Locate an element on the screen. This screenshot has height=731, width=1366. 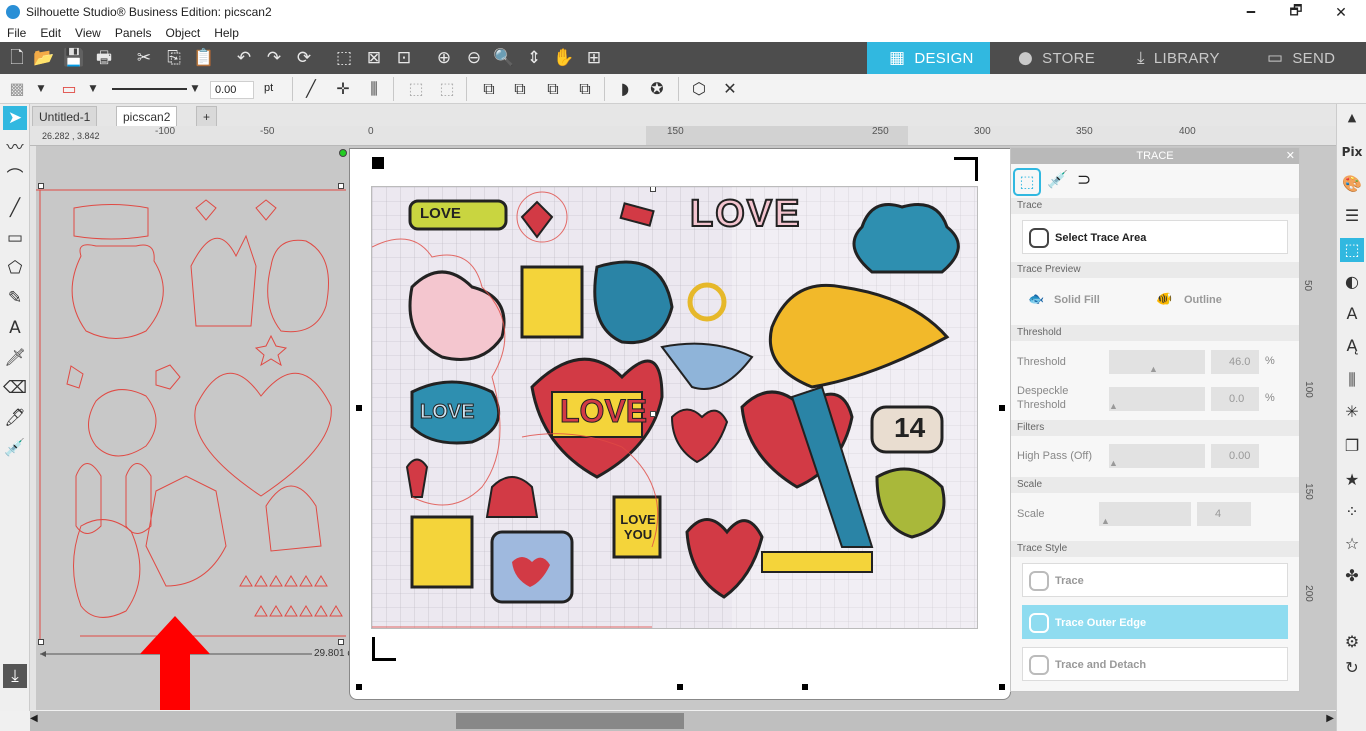
solid-fill-option: Solid Fill is located at coordinates (1077, 300).